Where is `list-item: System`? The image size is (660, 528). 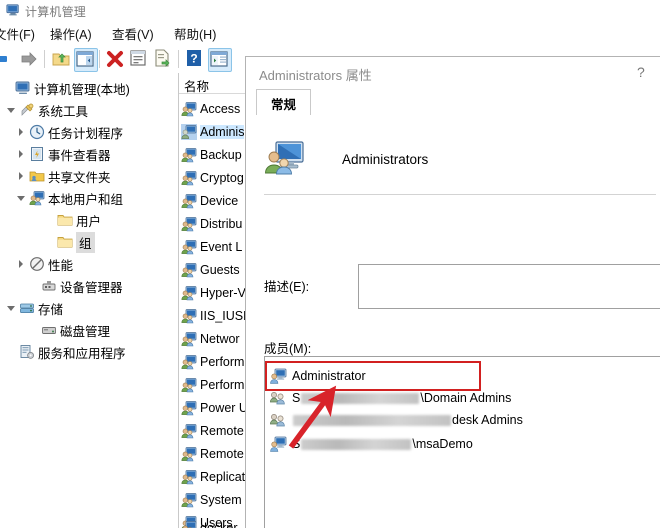 list-item: System is located at coordinates (211, 499).